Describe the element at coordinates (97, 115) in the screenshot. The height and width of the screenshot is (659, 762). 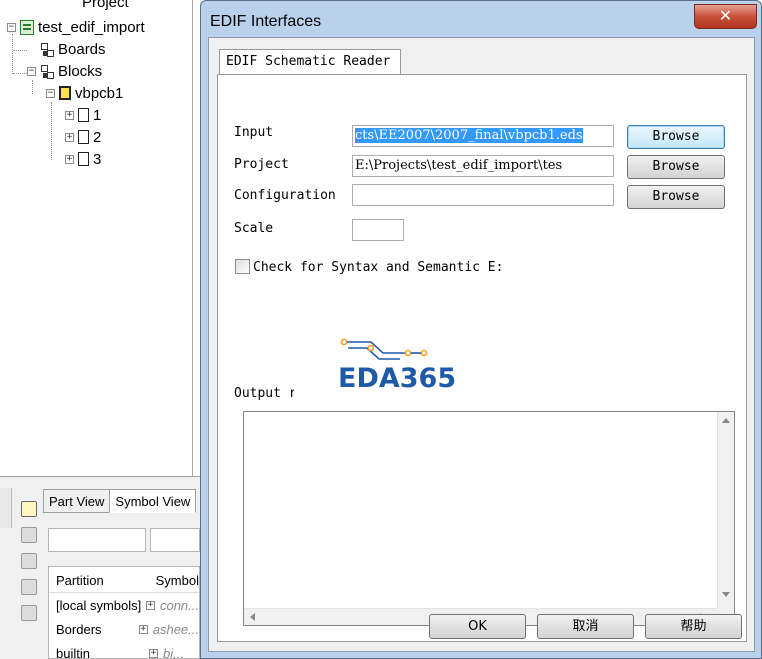
I see `tree-item-label: 1` at that location.